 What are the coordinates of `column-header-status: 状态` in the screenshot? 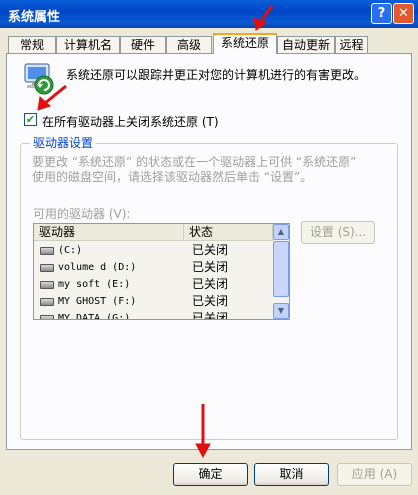 It's located at (228, 232).